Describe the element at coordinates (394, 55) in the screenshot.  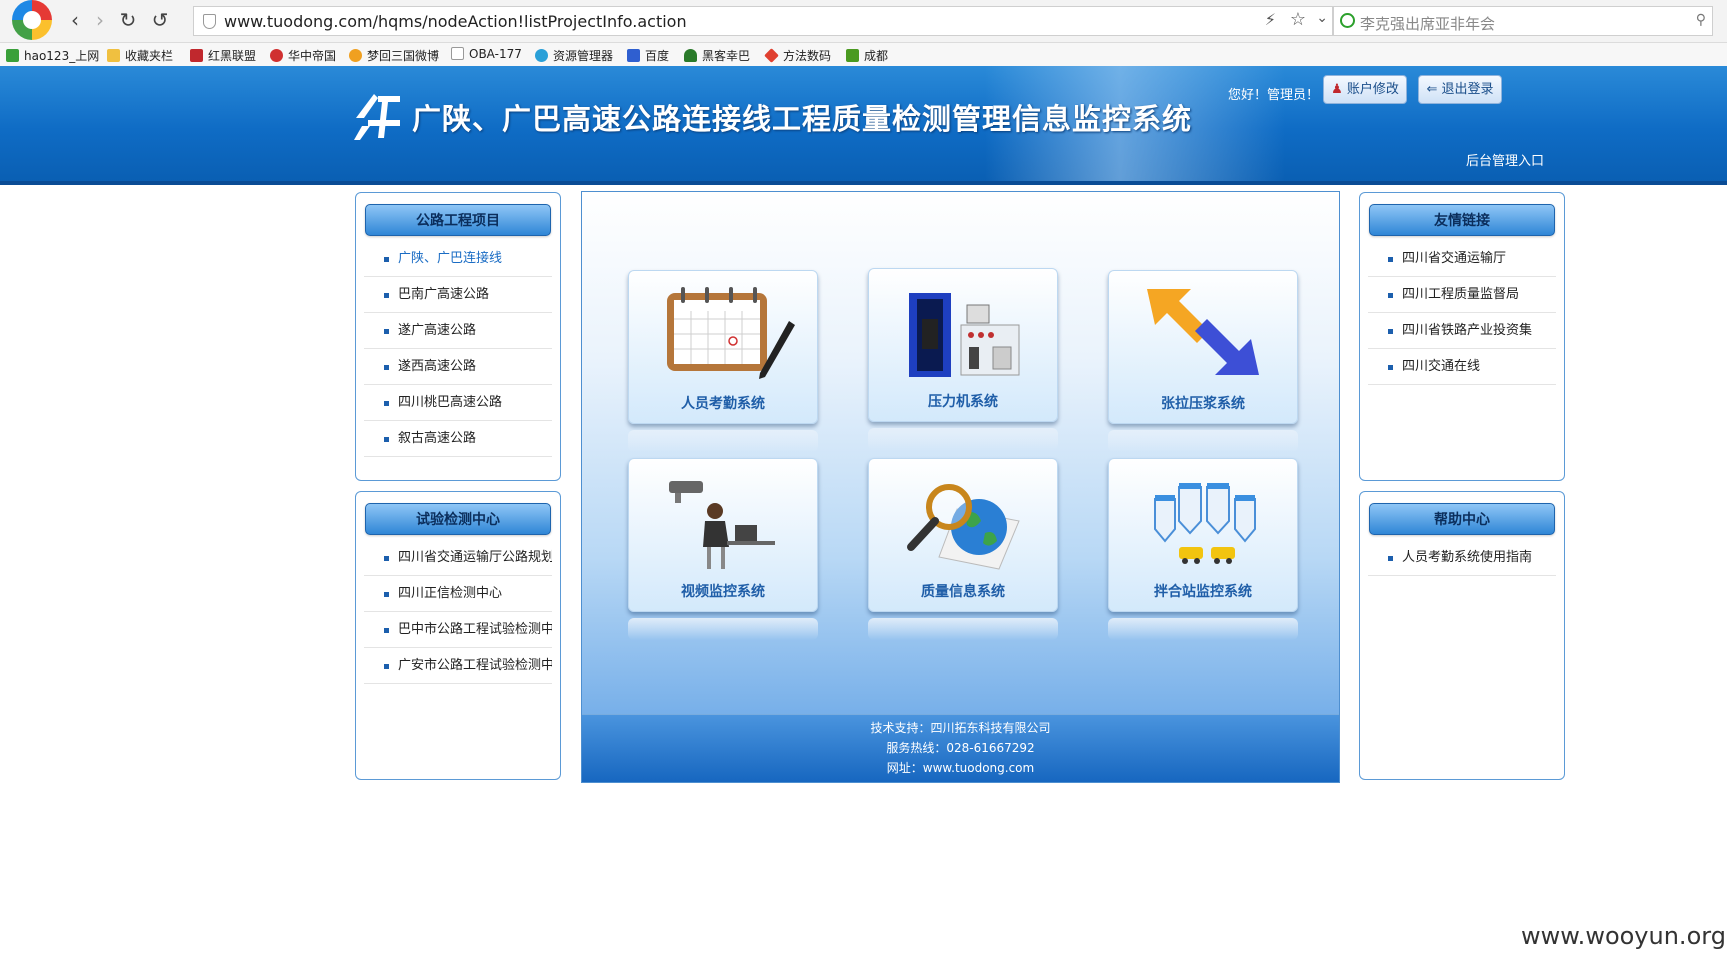
I see `bookmark-menghui: 梦回三国微博` at that location.